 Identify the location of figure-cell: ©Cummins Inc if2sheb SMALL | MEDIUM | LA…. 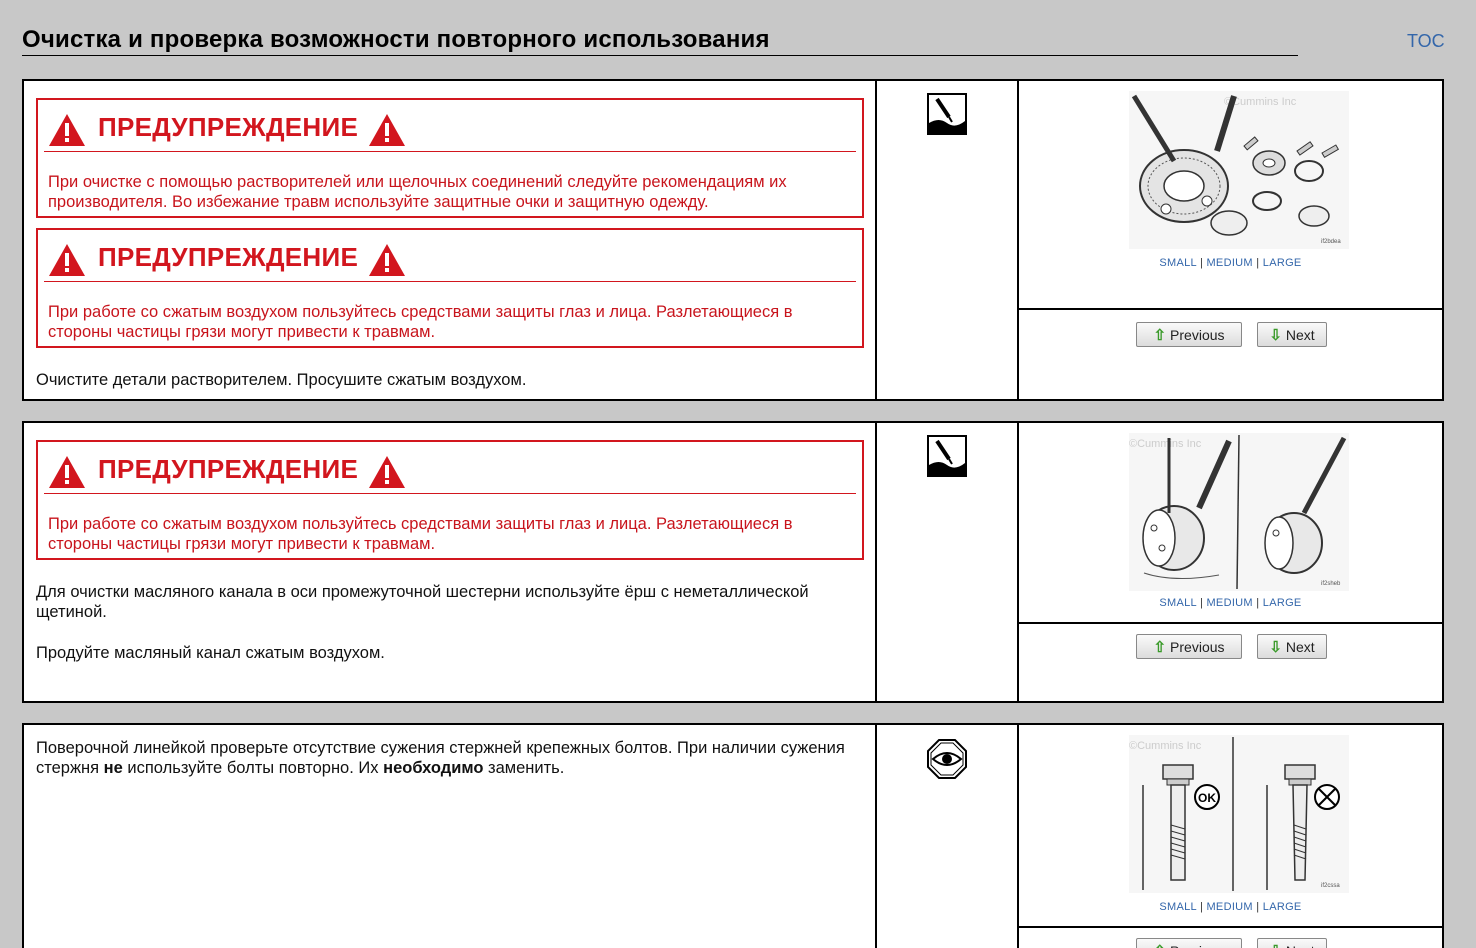
(1230, 523).